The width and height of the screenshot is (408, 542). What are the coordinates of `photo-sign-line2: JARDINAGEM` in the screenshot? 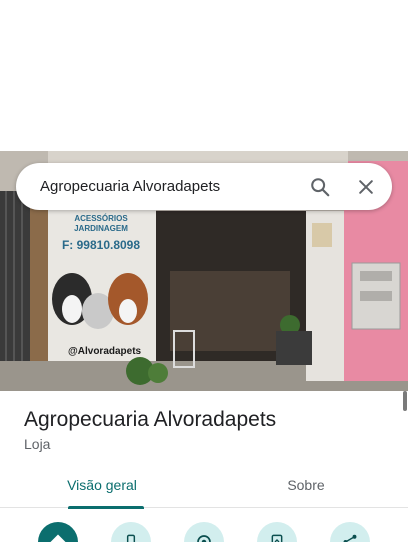 It's located at (101, 228).